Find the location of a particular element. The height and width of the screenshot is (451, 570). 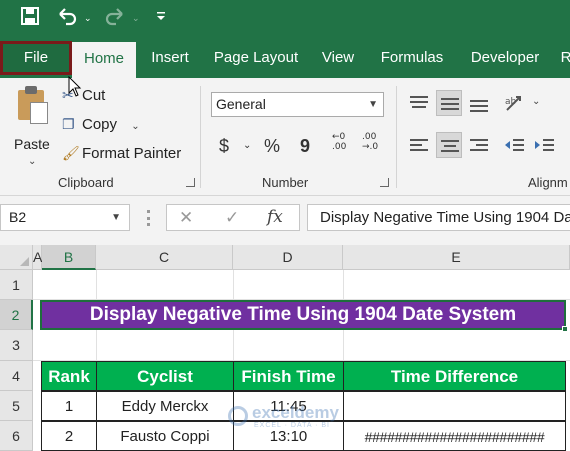

copy-button: ❐ Copy ⌄ is located at coordinates (101, 124).